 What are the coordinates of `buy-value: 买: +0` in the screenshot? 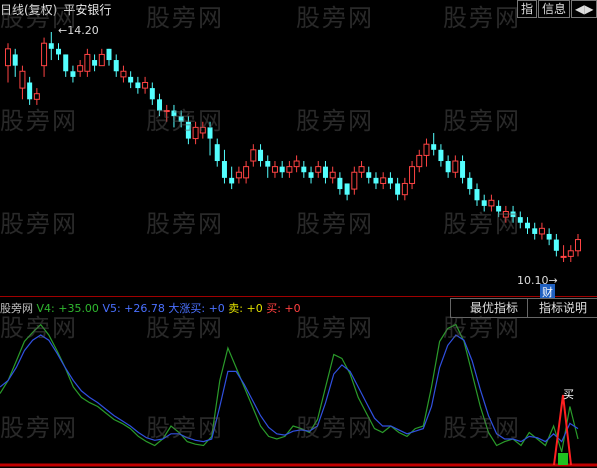 It's located at (283, 308).